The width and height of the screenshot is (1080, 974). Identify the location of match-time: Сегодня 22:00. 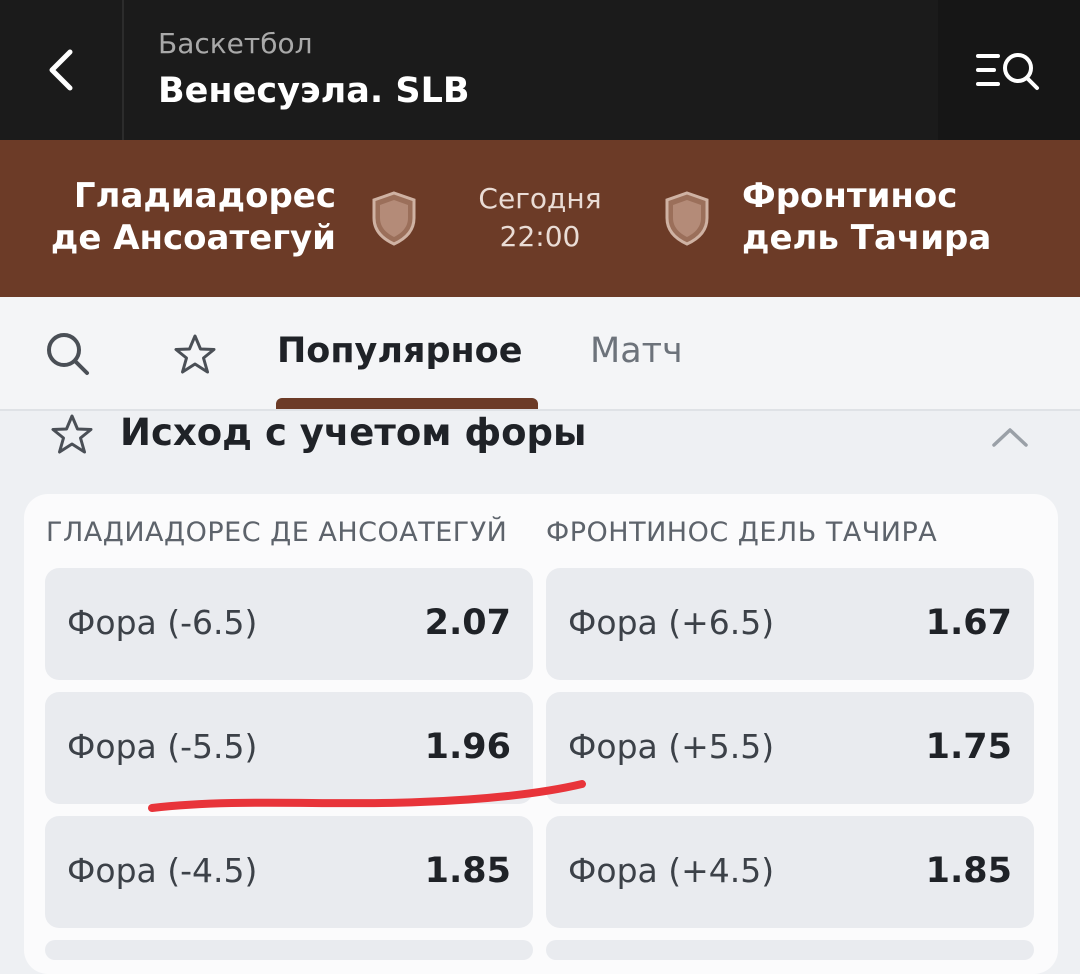
(540, 218).